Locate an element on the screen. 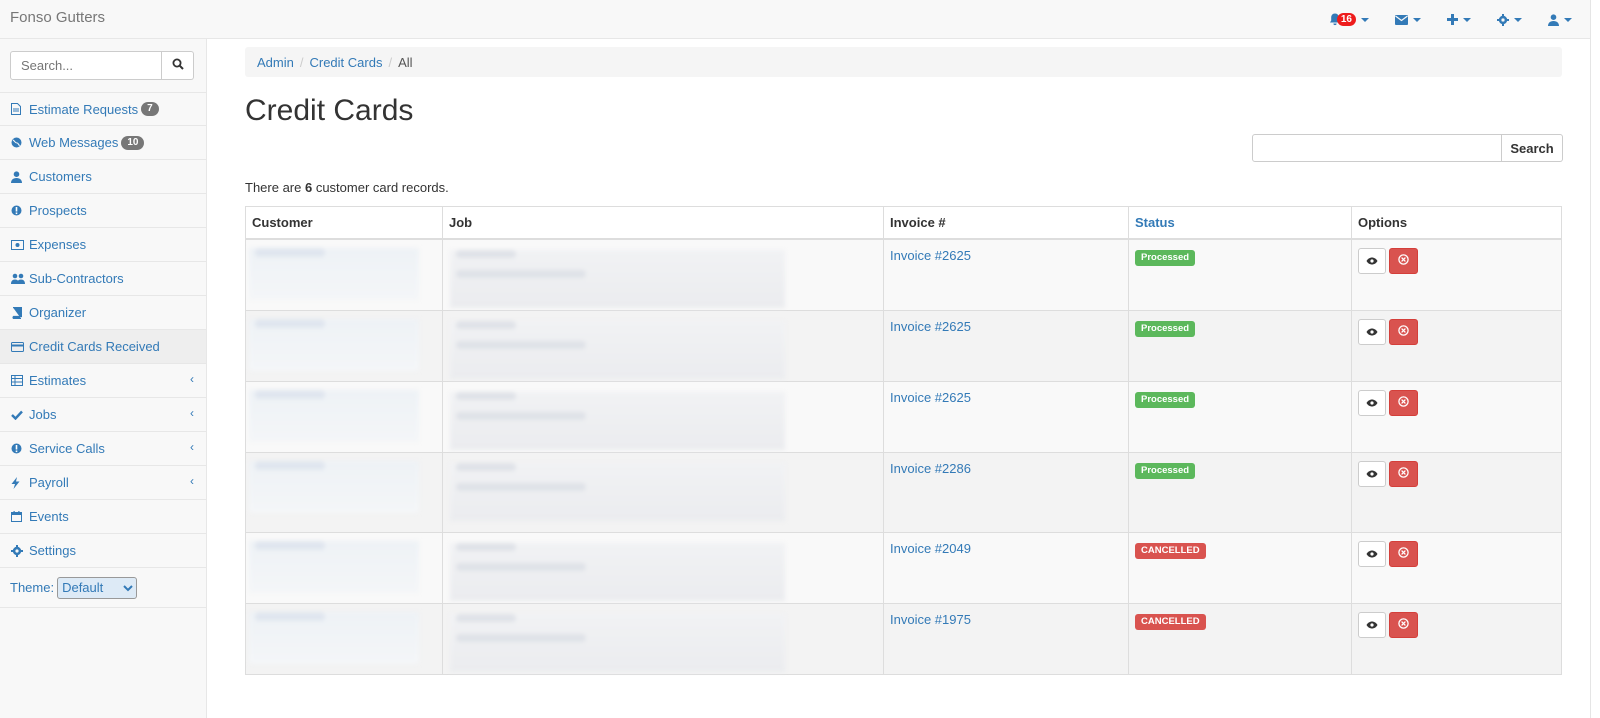  user-dropdown is located at coordinates (1560, 19).